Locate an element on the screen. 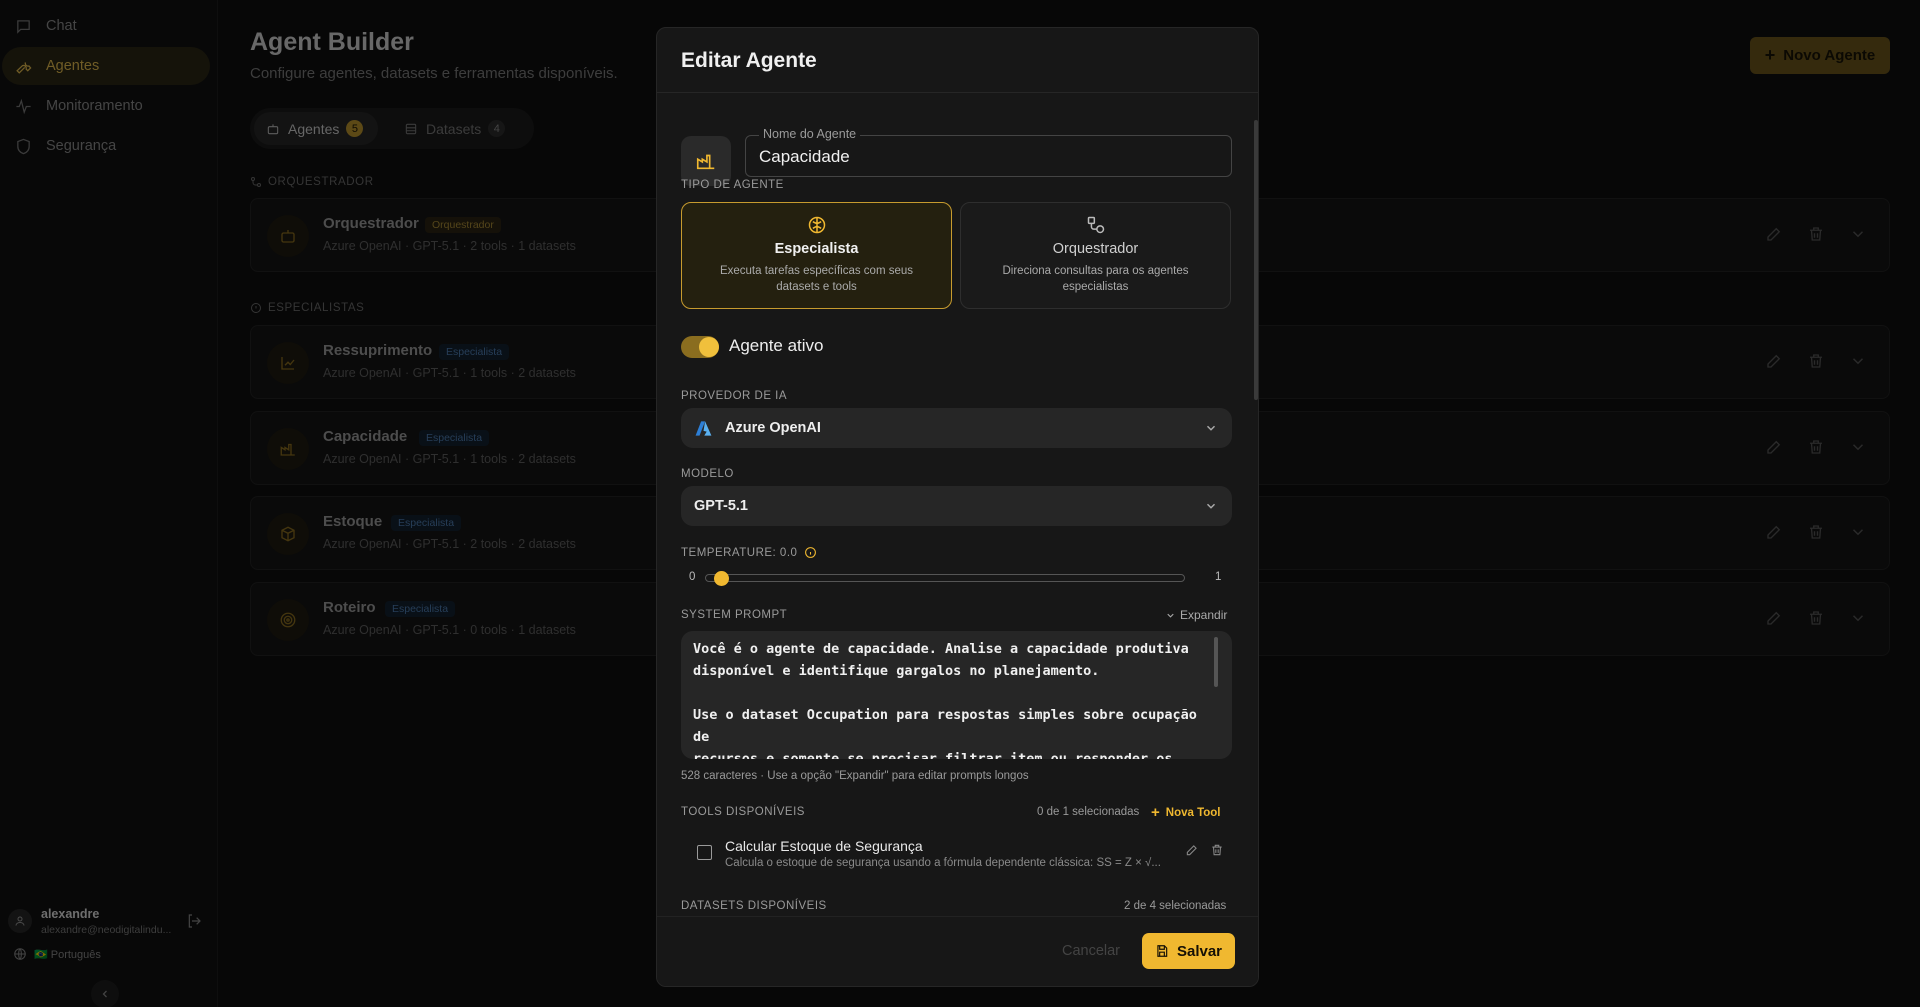  temperature-slider is located at coordinates (945, 578).